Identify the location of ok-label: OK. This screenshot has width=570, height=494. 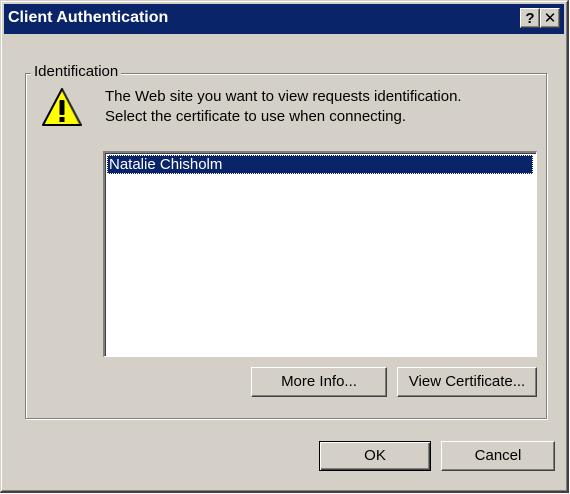
(375, 455).